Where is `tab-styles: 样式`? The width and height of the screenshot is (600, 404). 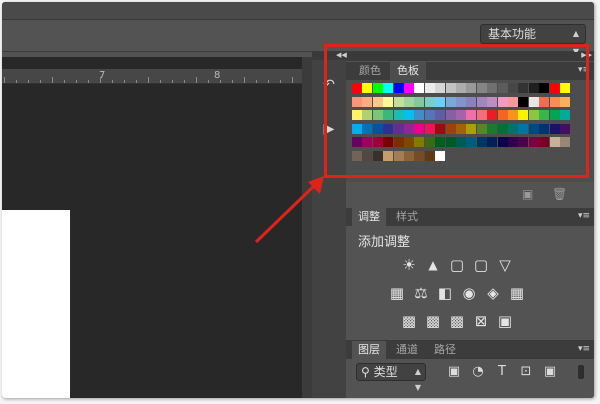 tab-styles: 样式 is located at coordinates (407, 217).